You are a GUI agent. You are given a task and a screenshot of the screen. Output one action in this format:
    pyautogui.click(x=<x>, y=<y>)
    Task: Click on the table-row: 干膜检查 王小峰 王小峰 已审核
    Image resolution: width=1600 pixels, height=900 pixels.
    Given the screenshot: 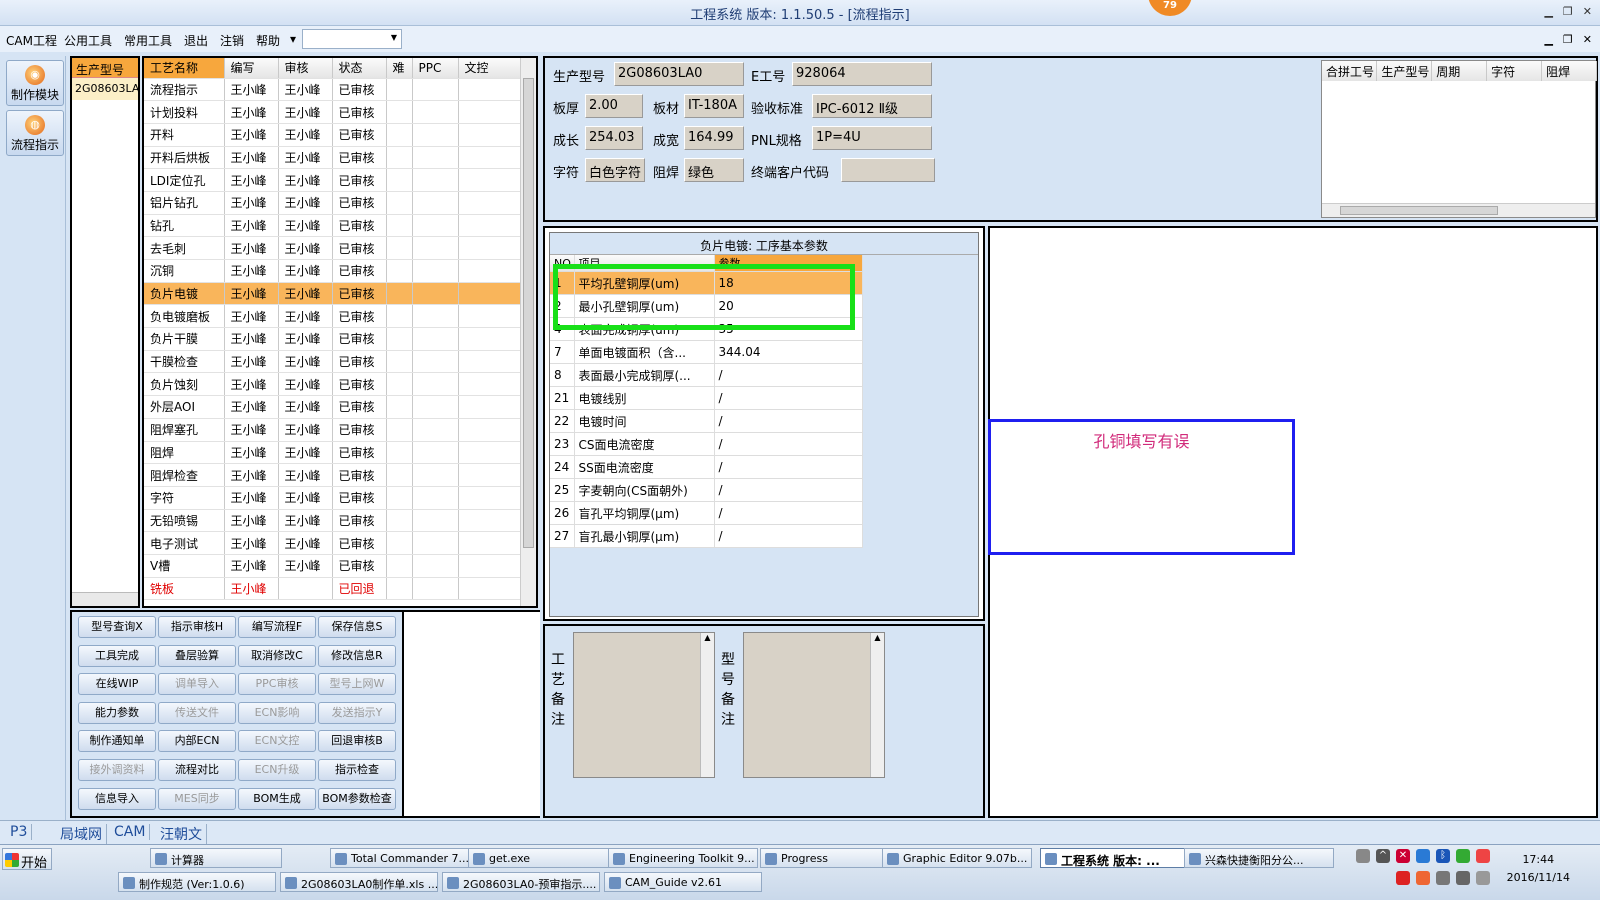 What is the action you would take?
    pyautogui.click(x=334, y=362)
    